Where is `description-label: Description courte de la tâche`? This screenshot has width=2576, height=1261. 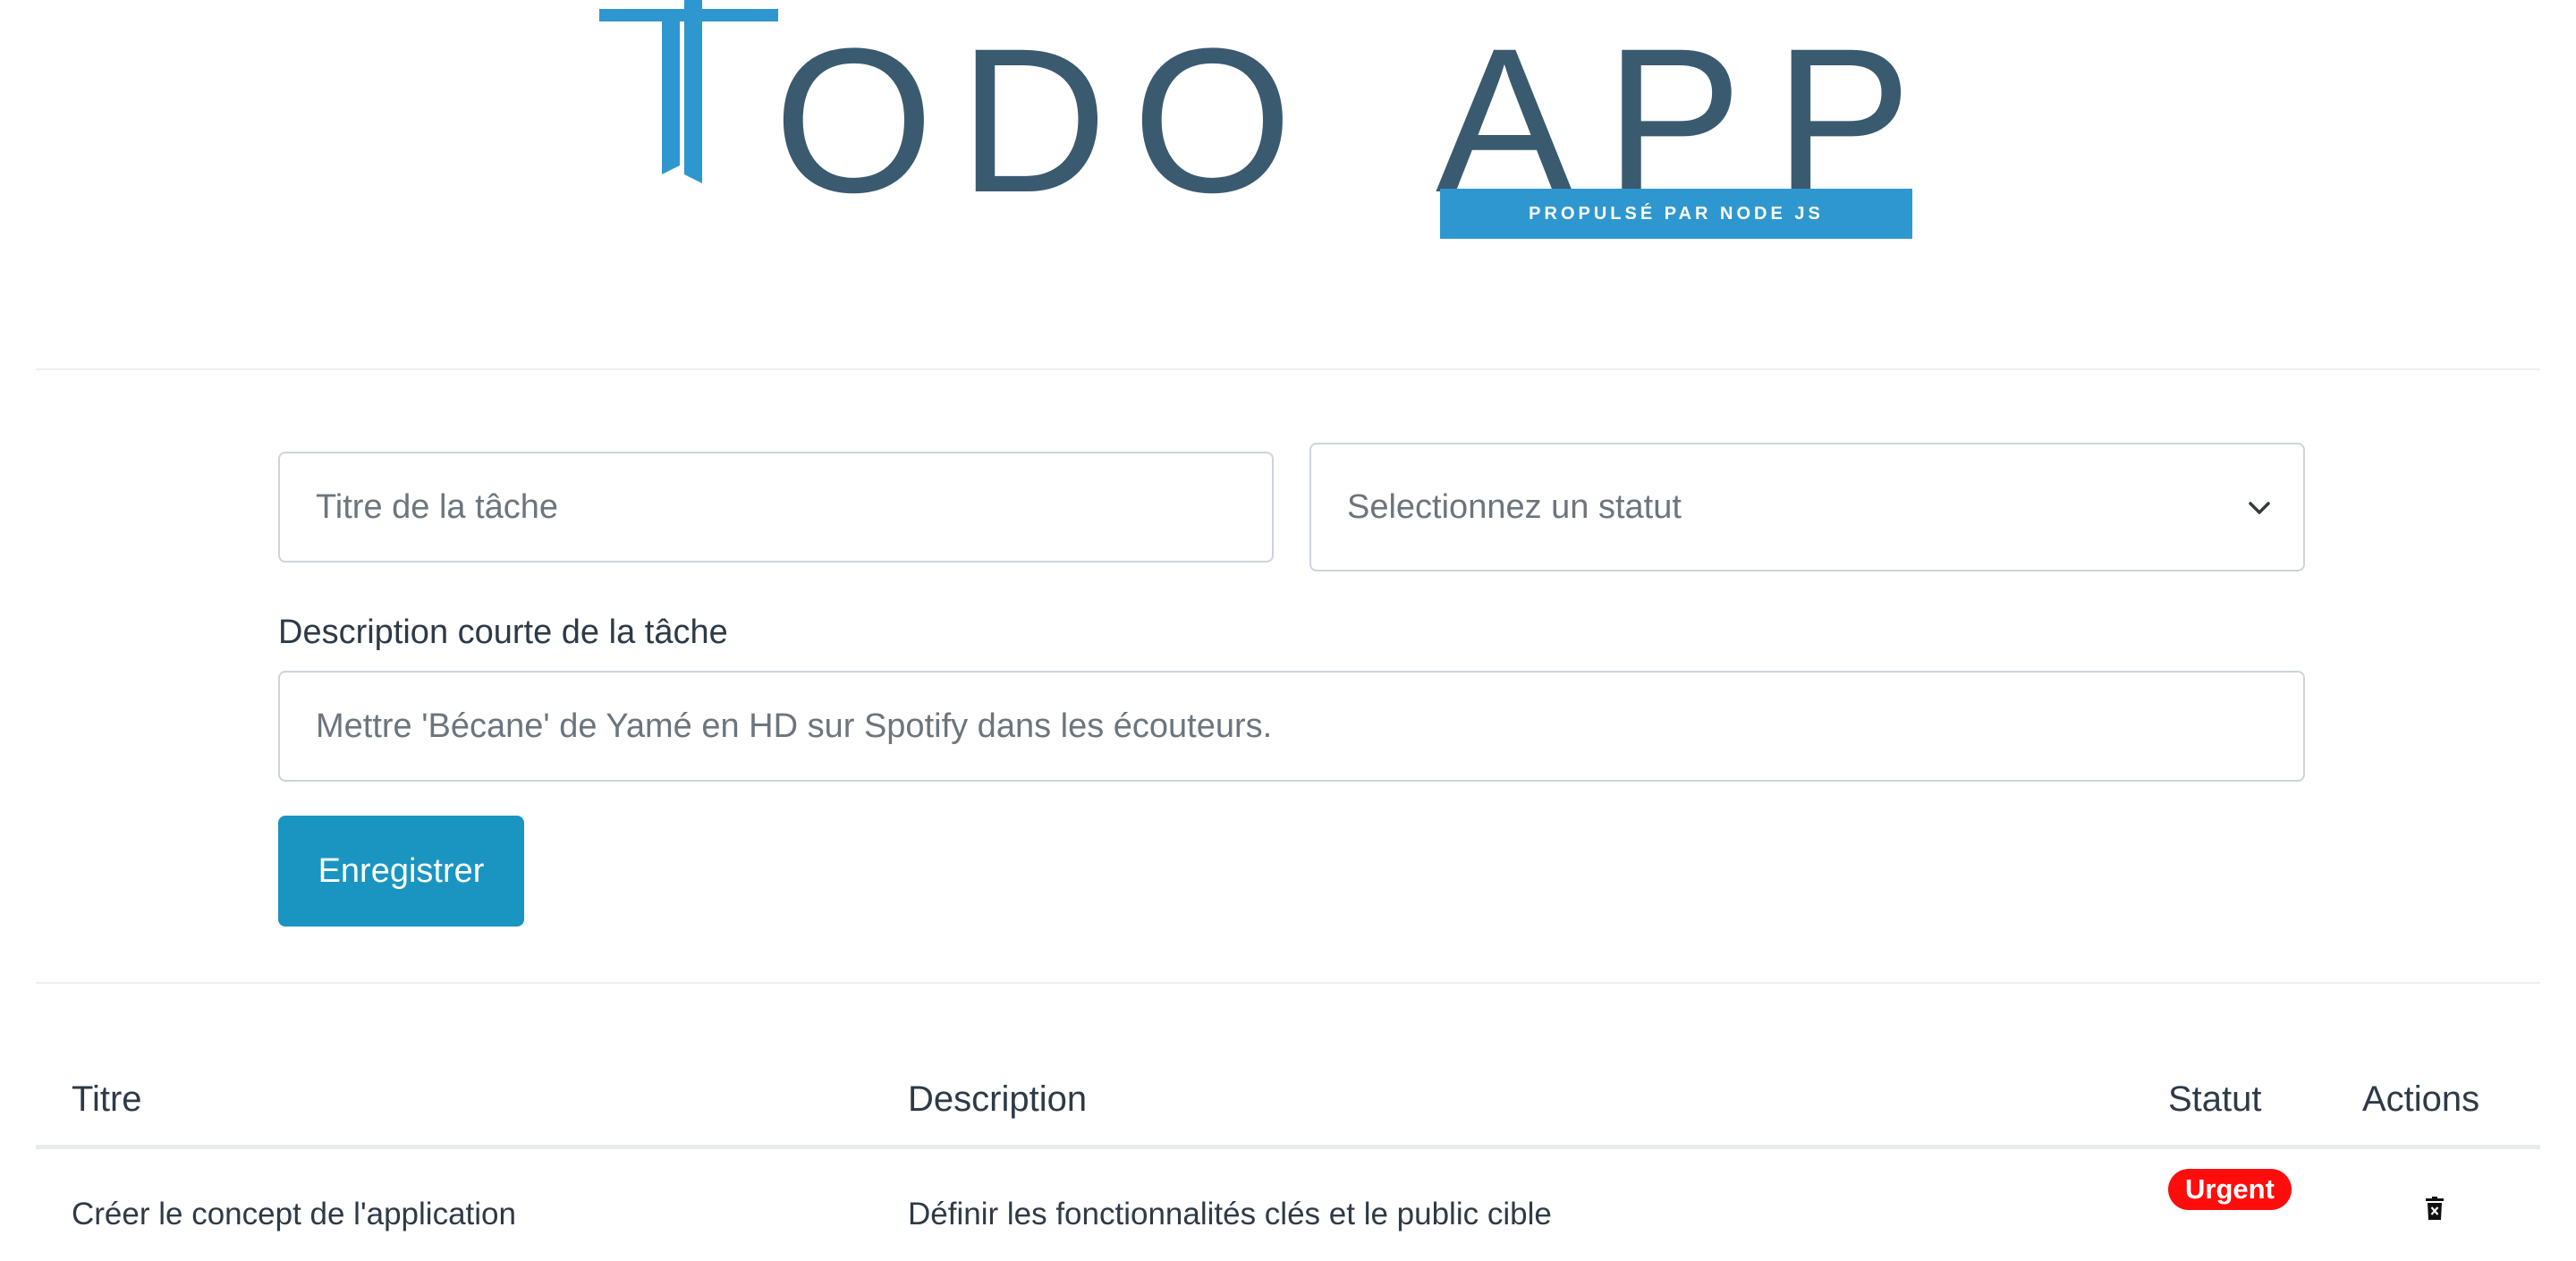 description-label: Description courte de la tâche is located at coordinates (503, 633).